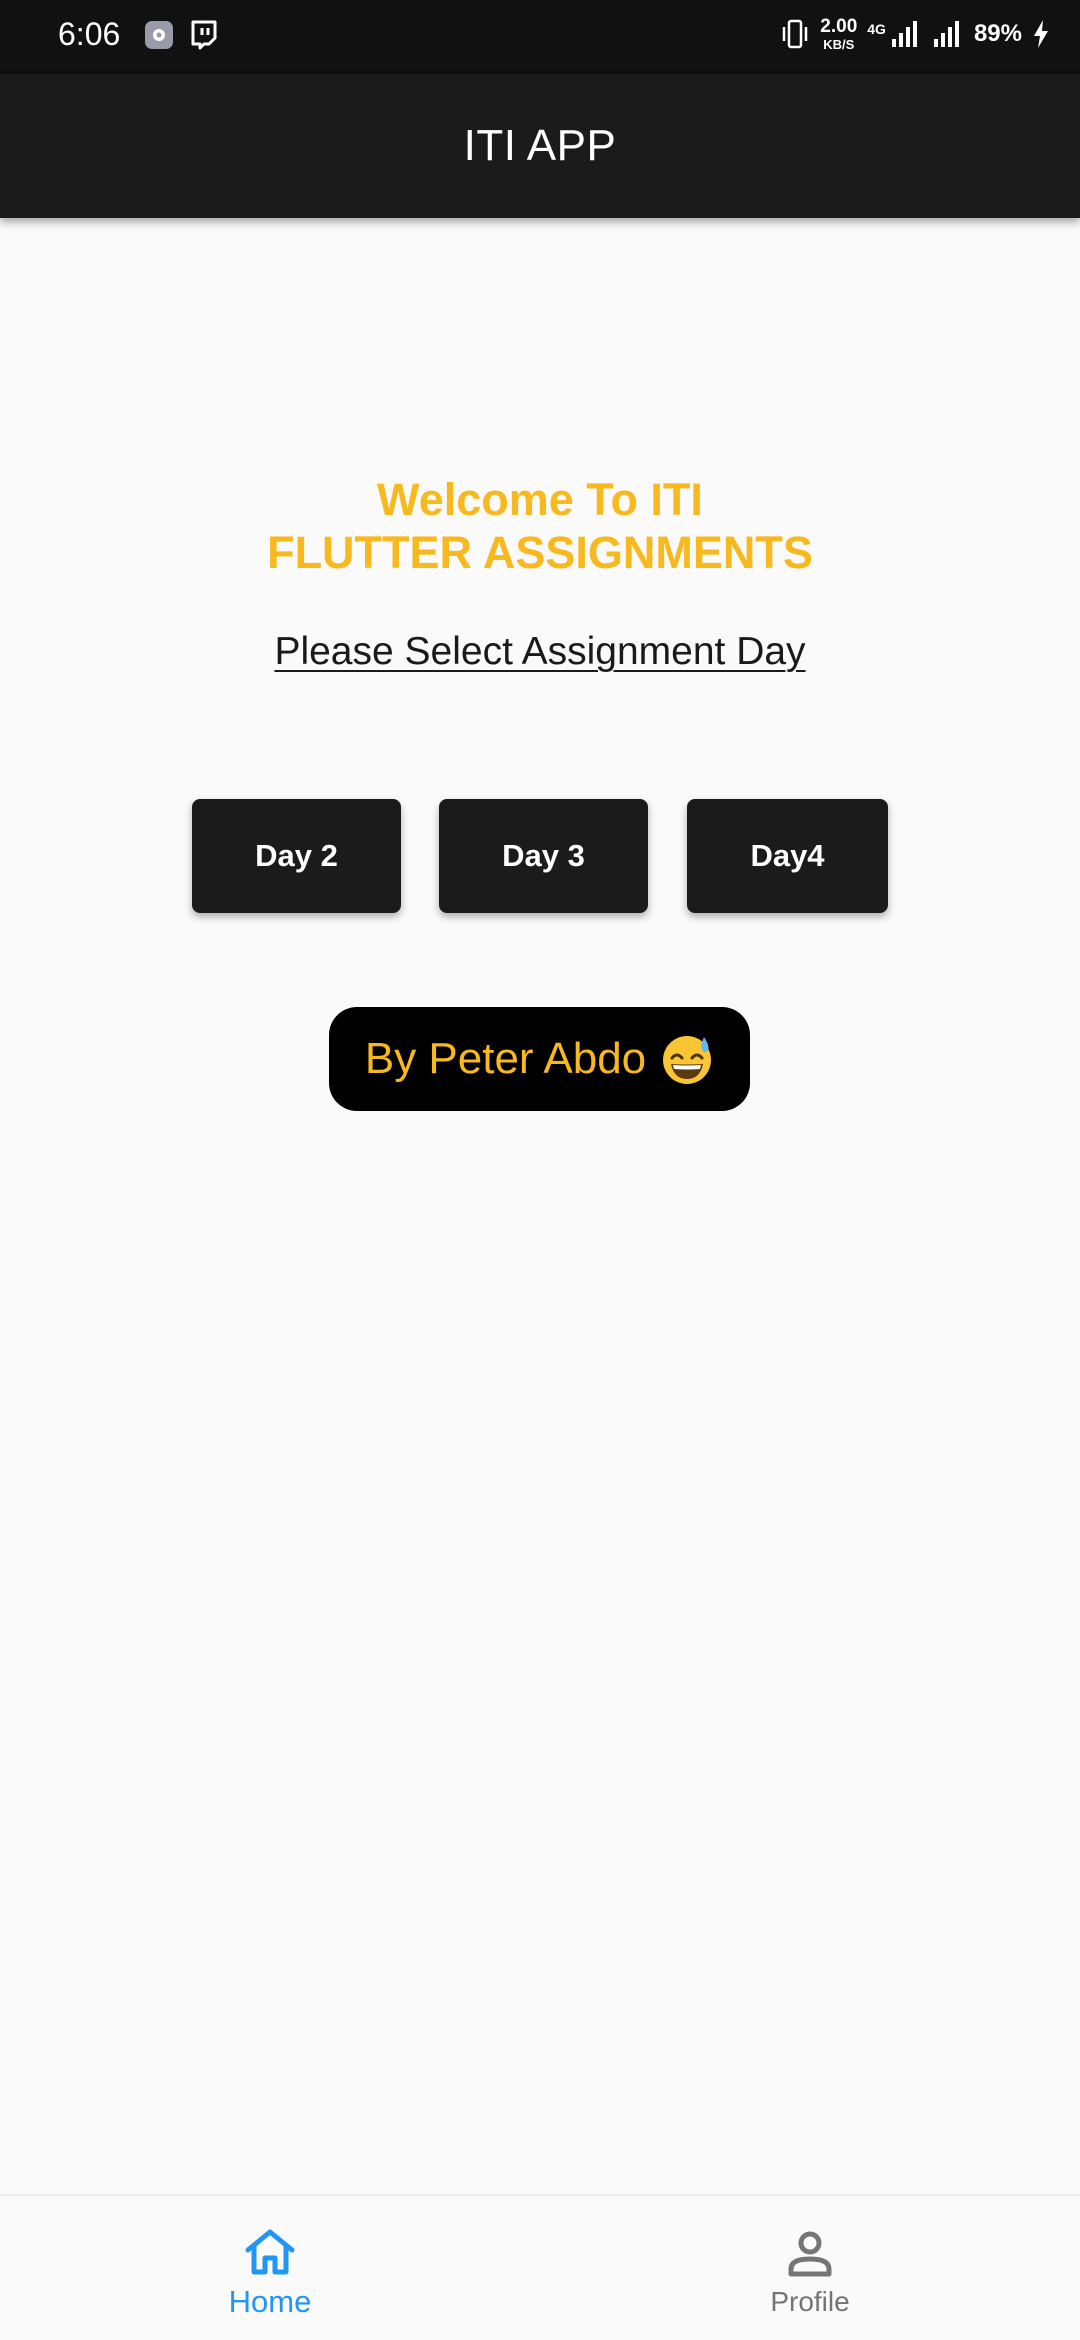 The image size is (1080, 2340). I want to click on author-badge: By Peter Abdo, so click(539, 1059).